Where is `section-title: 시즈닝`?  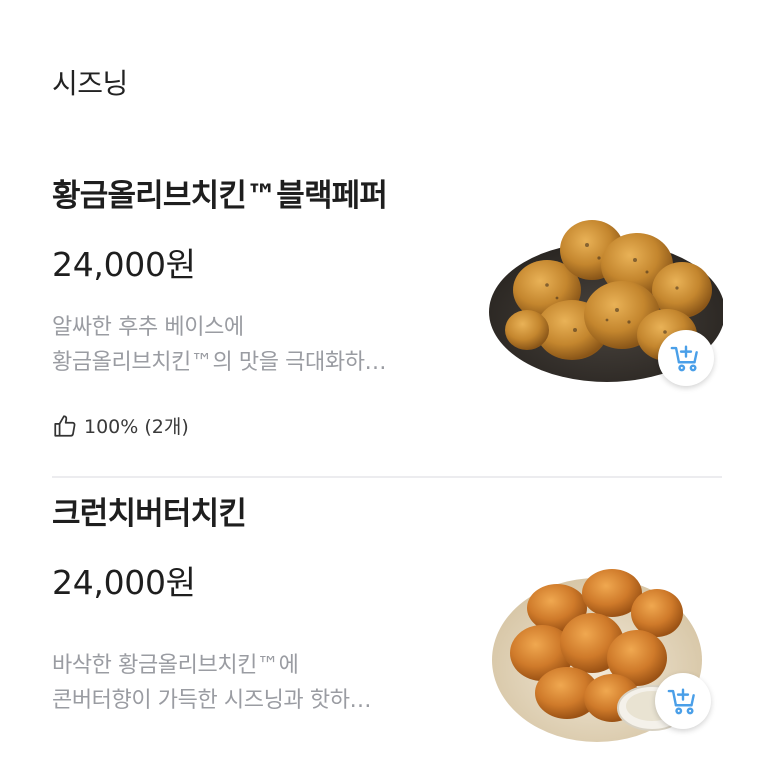 section-title: 시즈닝 is located at coordinates (90, 83).